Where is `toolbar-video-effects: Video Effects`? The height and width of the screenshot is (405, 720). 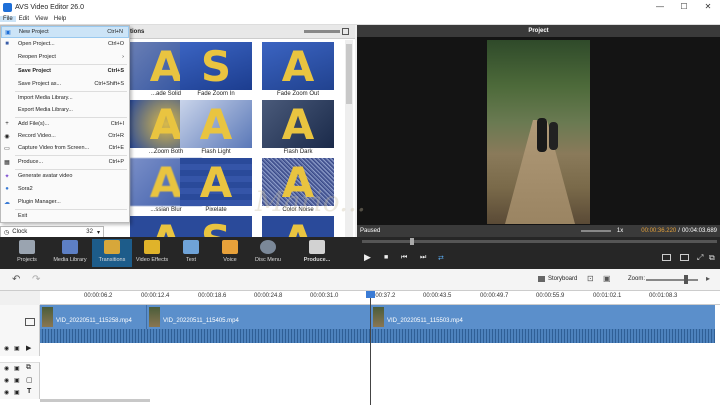 toolbar-video-effects: Video Effects is located at coordinates (152, 253).